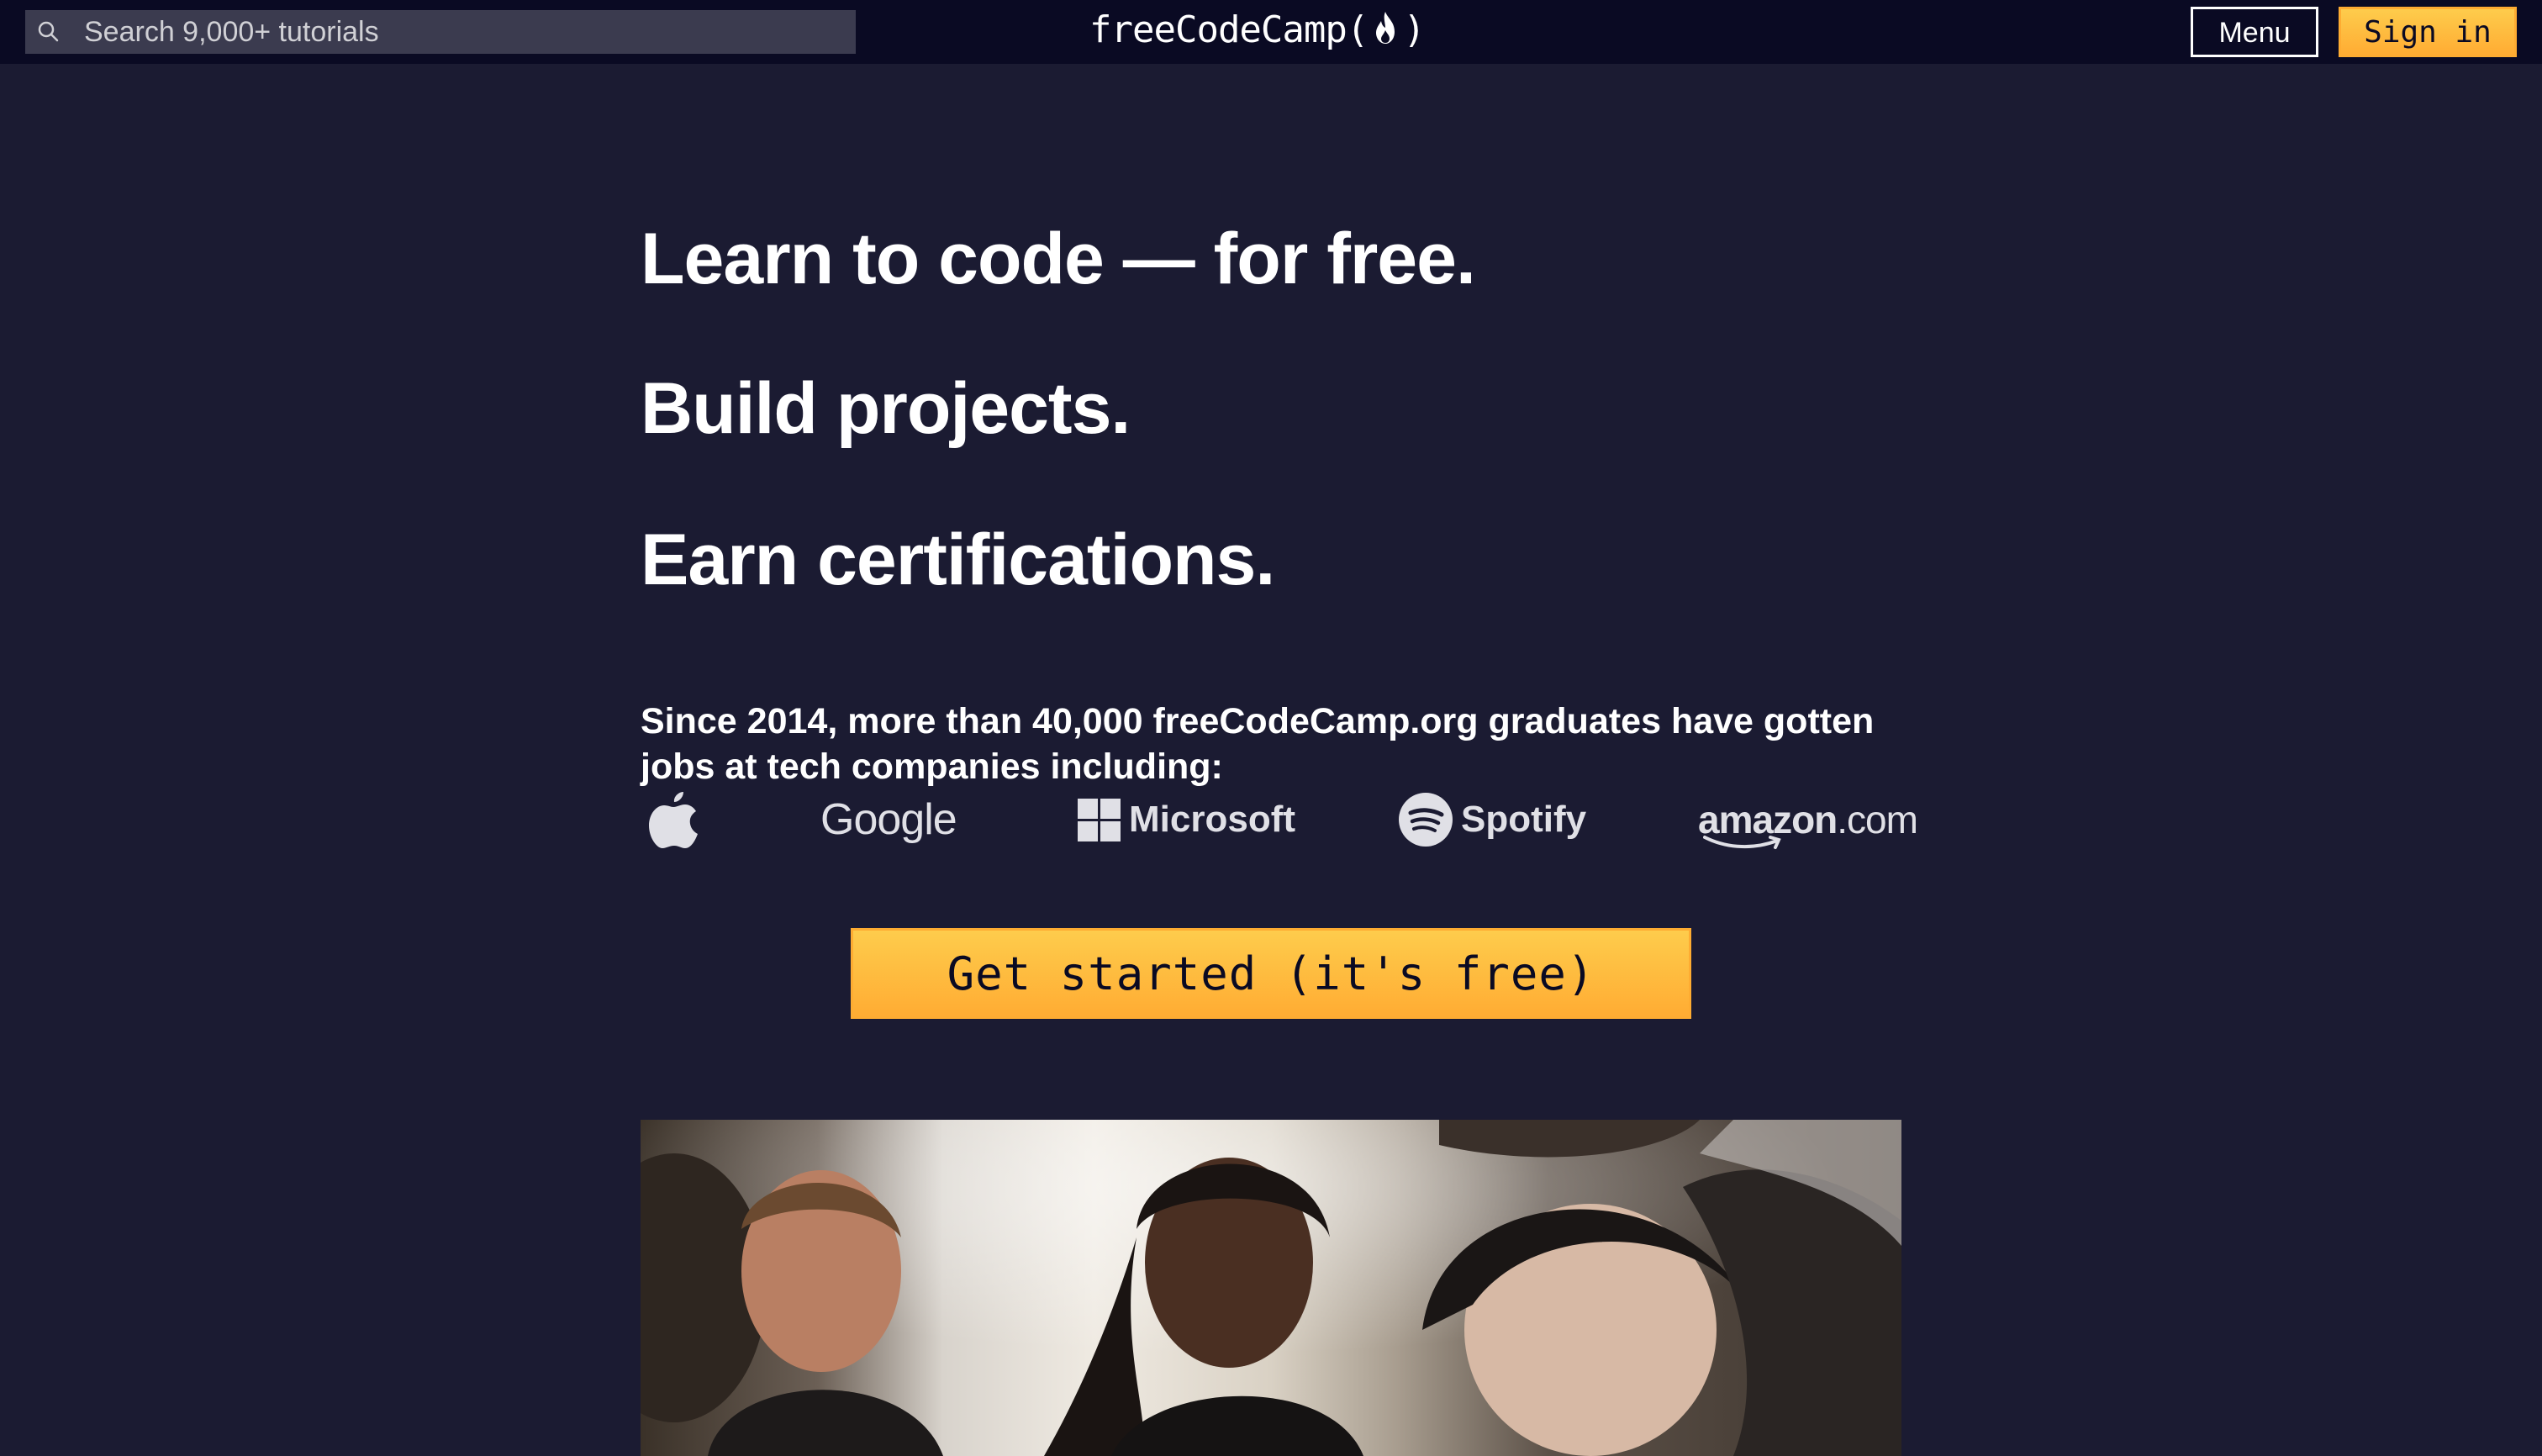  I want to click on google-logo: Google, so click(888, 819).